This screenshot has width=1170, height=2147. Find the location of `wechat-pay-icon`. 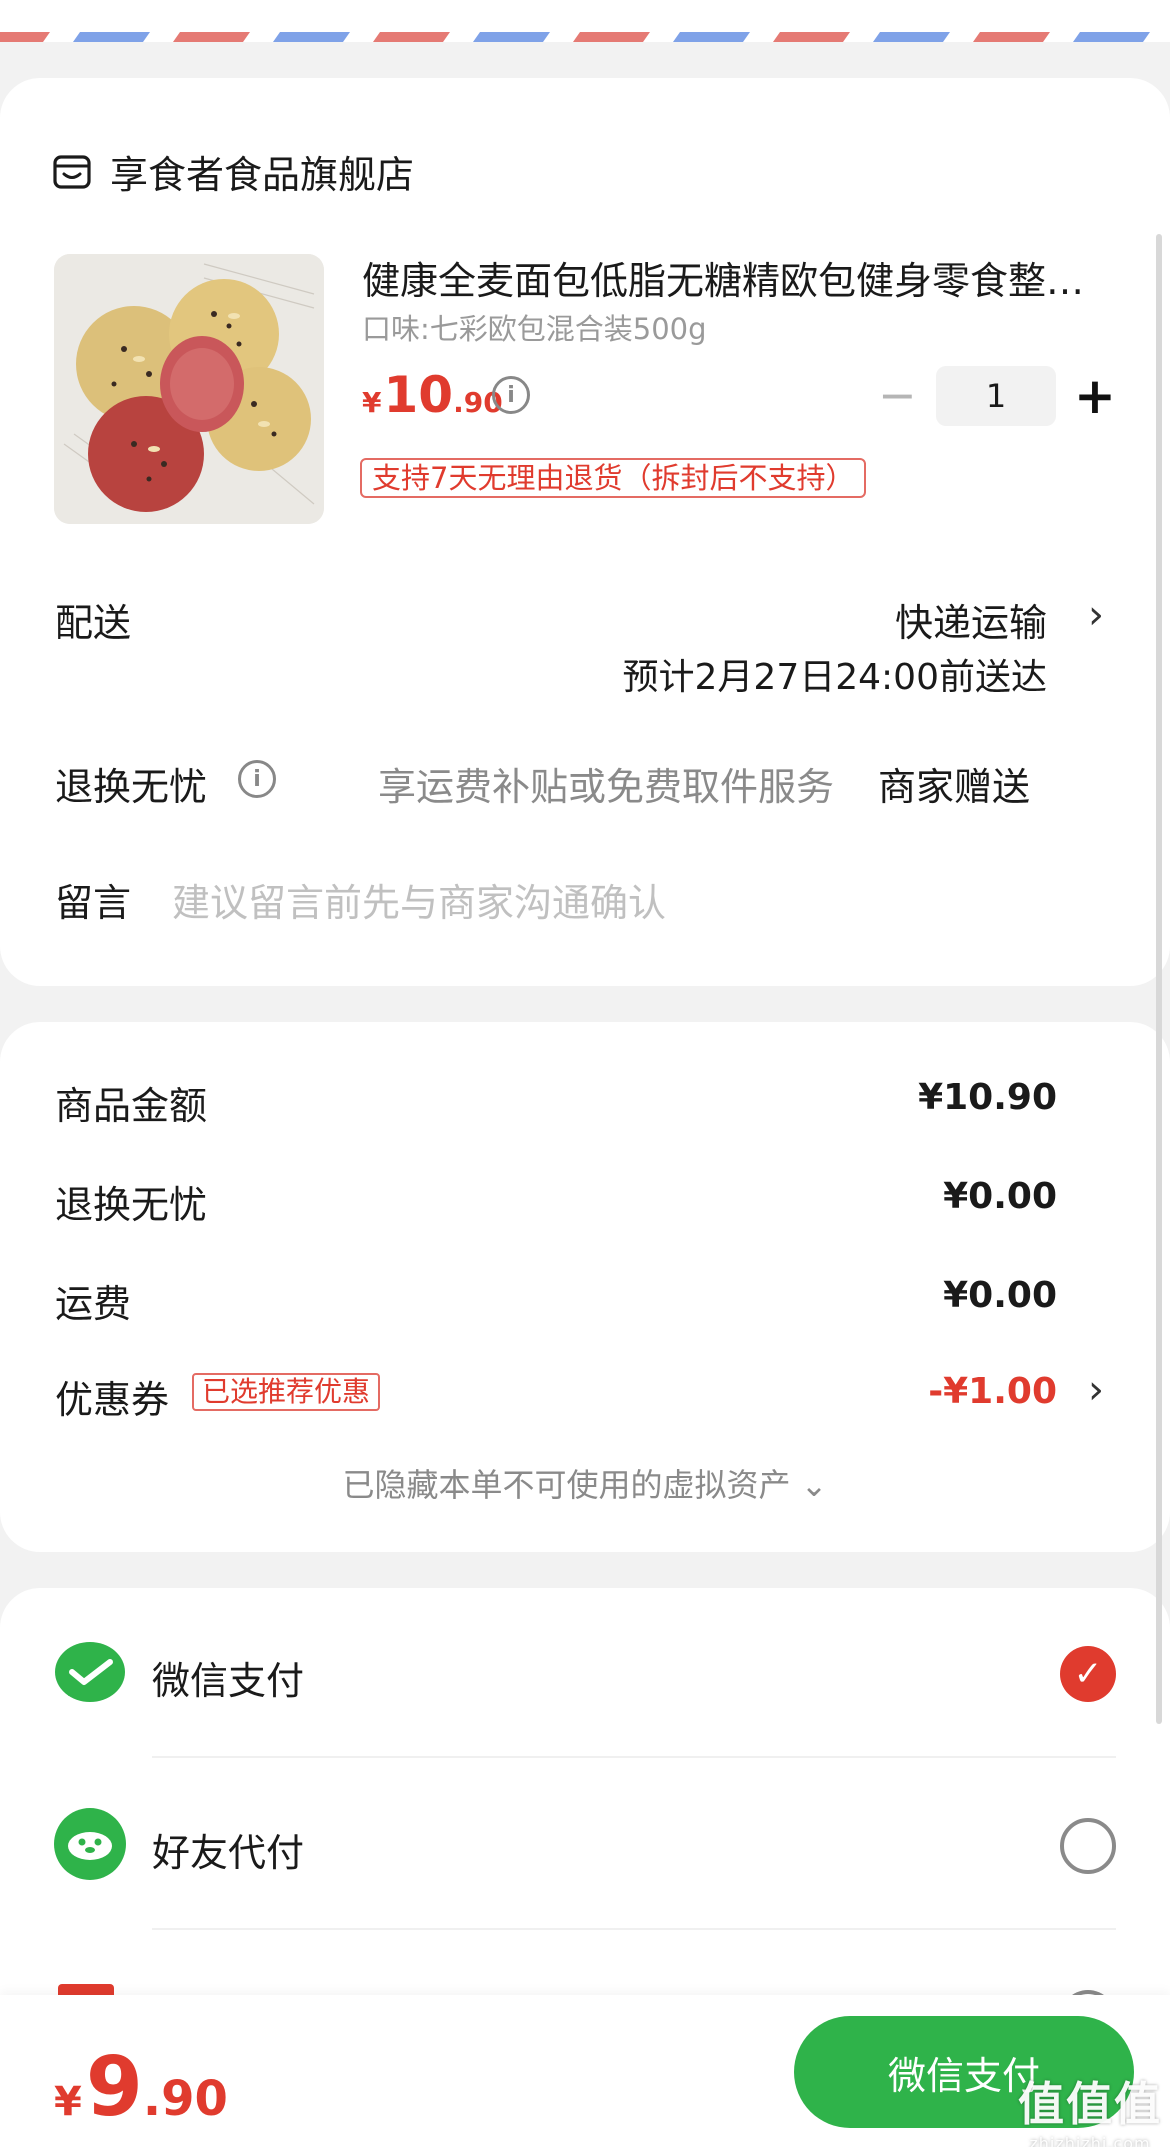

wechat-pay-icon is located at coordinates (90, 1672).